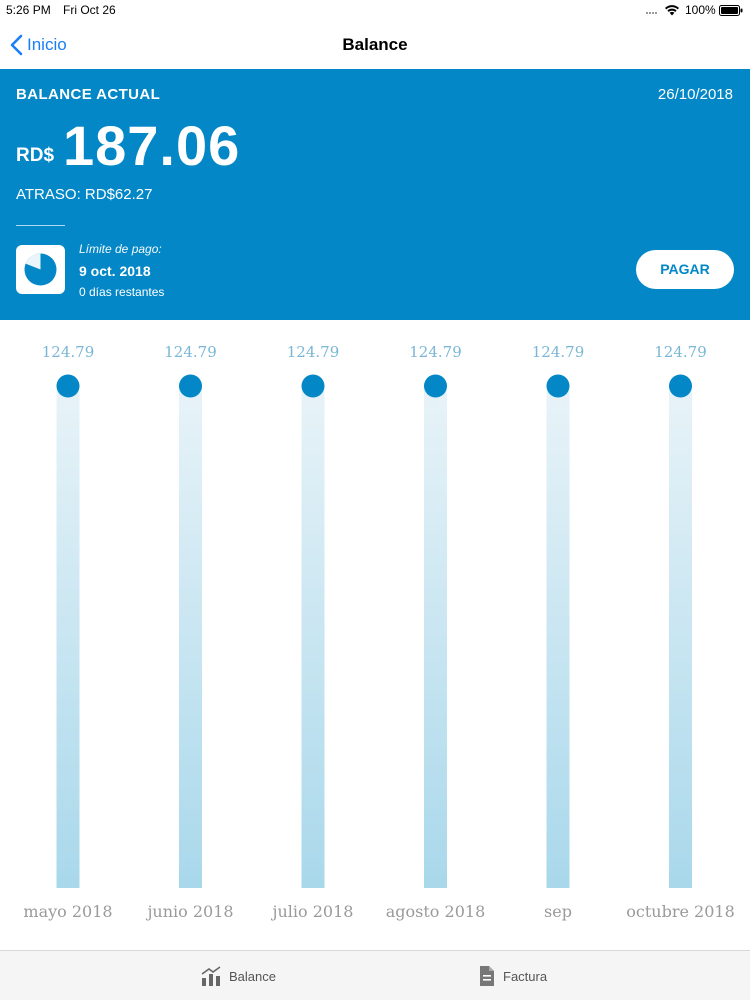 This screenshot has height=1000, width=750. Describe the element at coordinates (35, 155) in the screenshot. I see `currency-label: RD$` at that location.